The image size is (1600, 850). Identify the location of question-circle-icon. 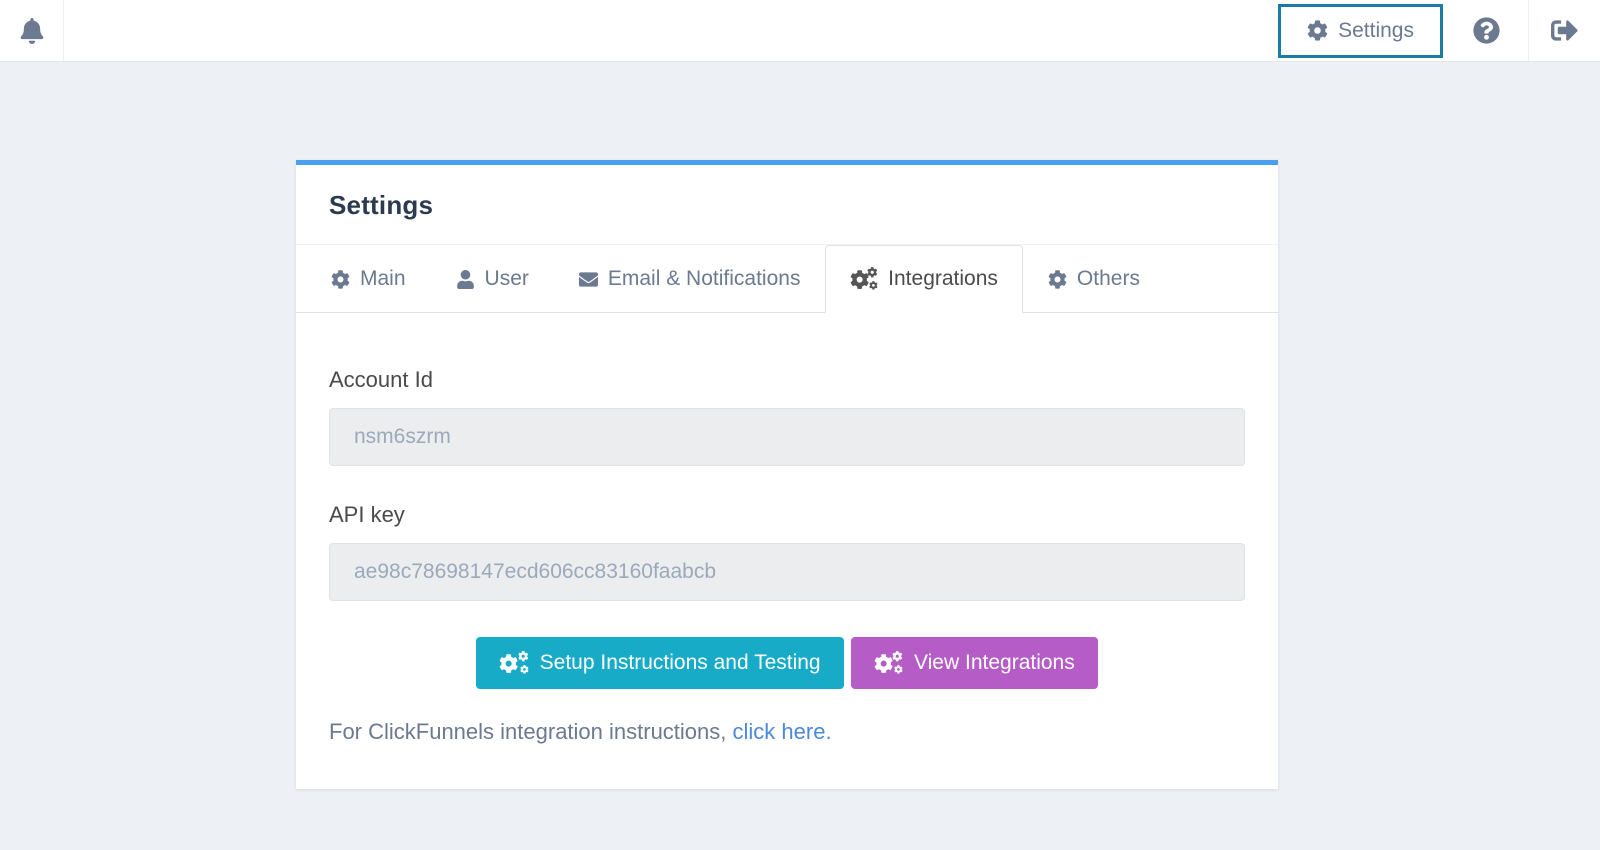
(1486, 30).